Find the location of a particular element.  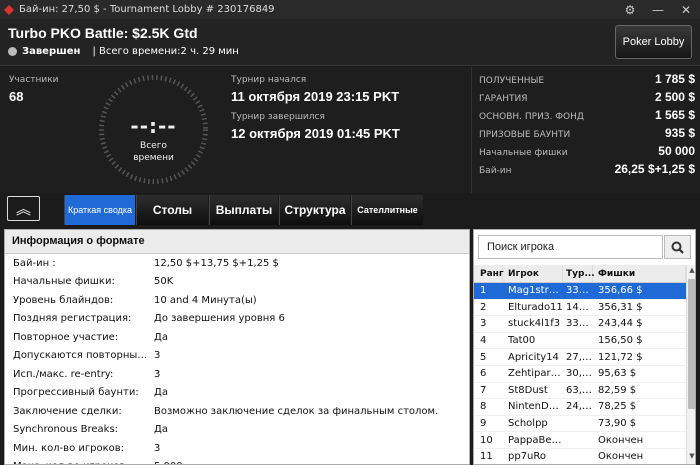

format-key: Поздняя регистрация: is located at coordinates (72, 319).